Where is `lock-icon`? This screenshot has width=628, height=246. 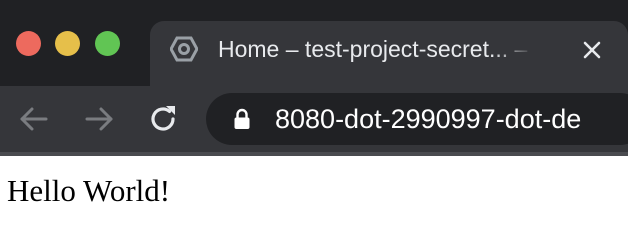
lock-icon is located at coordinates (242, 119).